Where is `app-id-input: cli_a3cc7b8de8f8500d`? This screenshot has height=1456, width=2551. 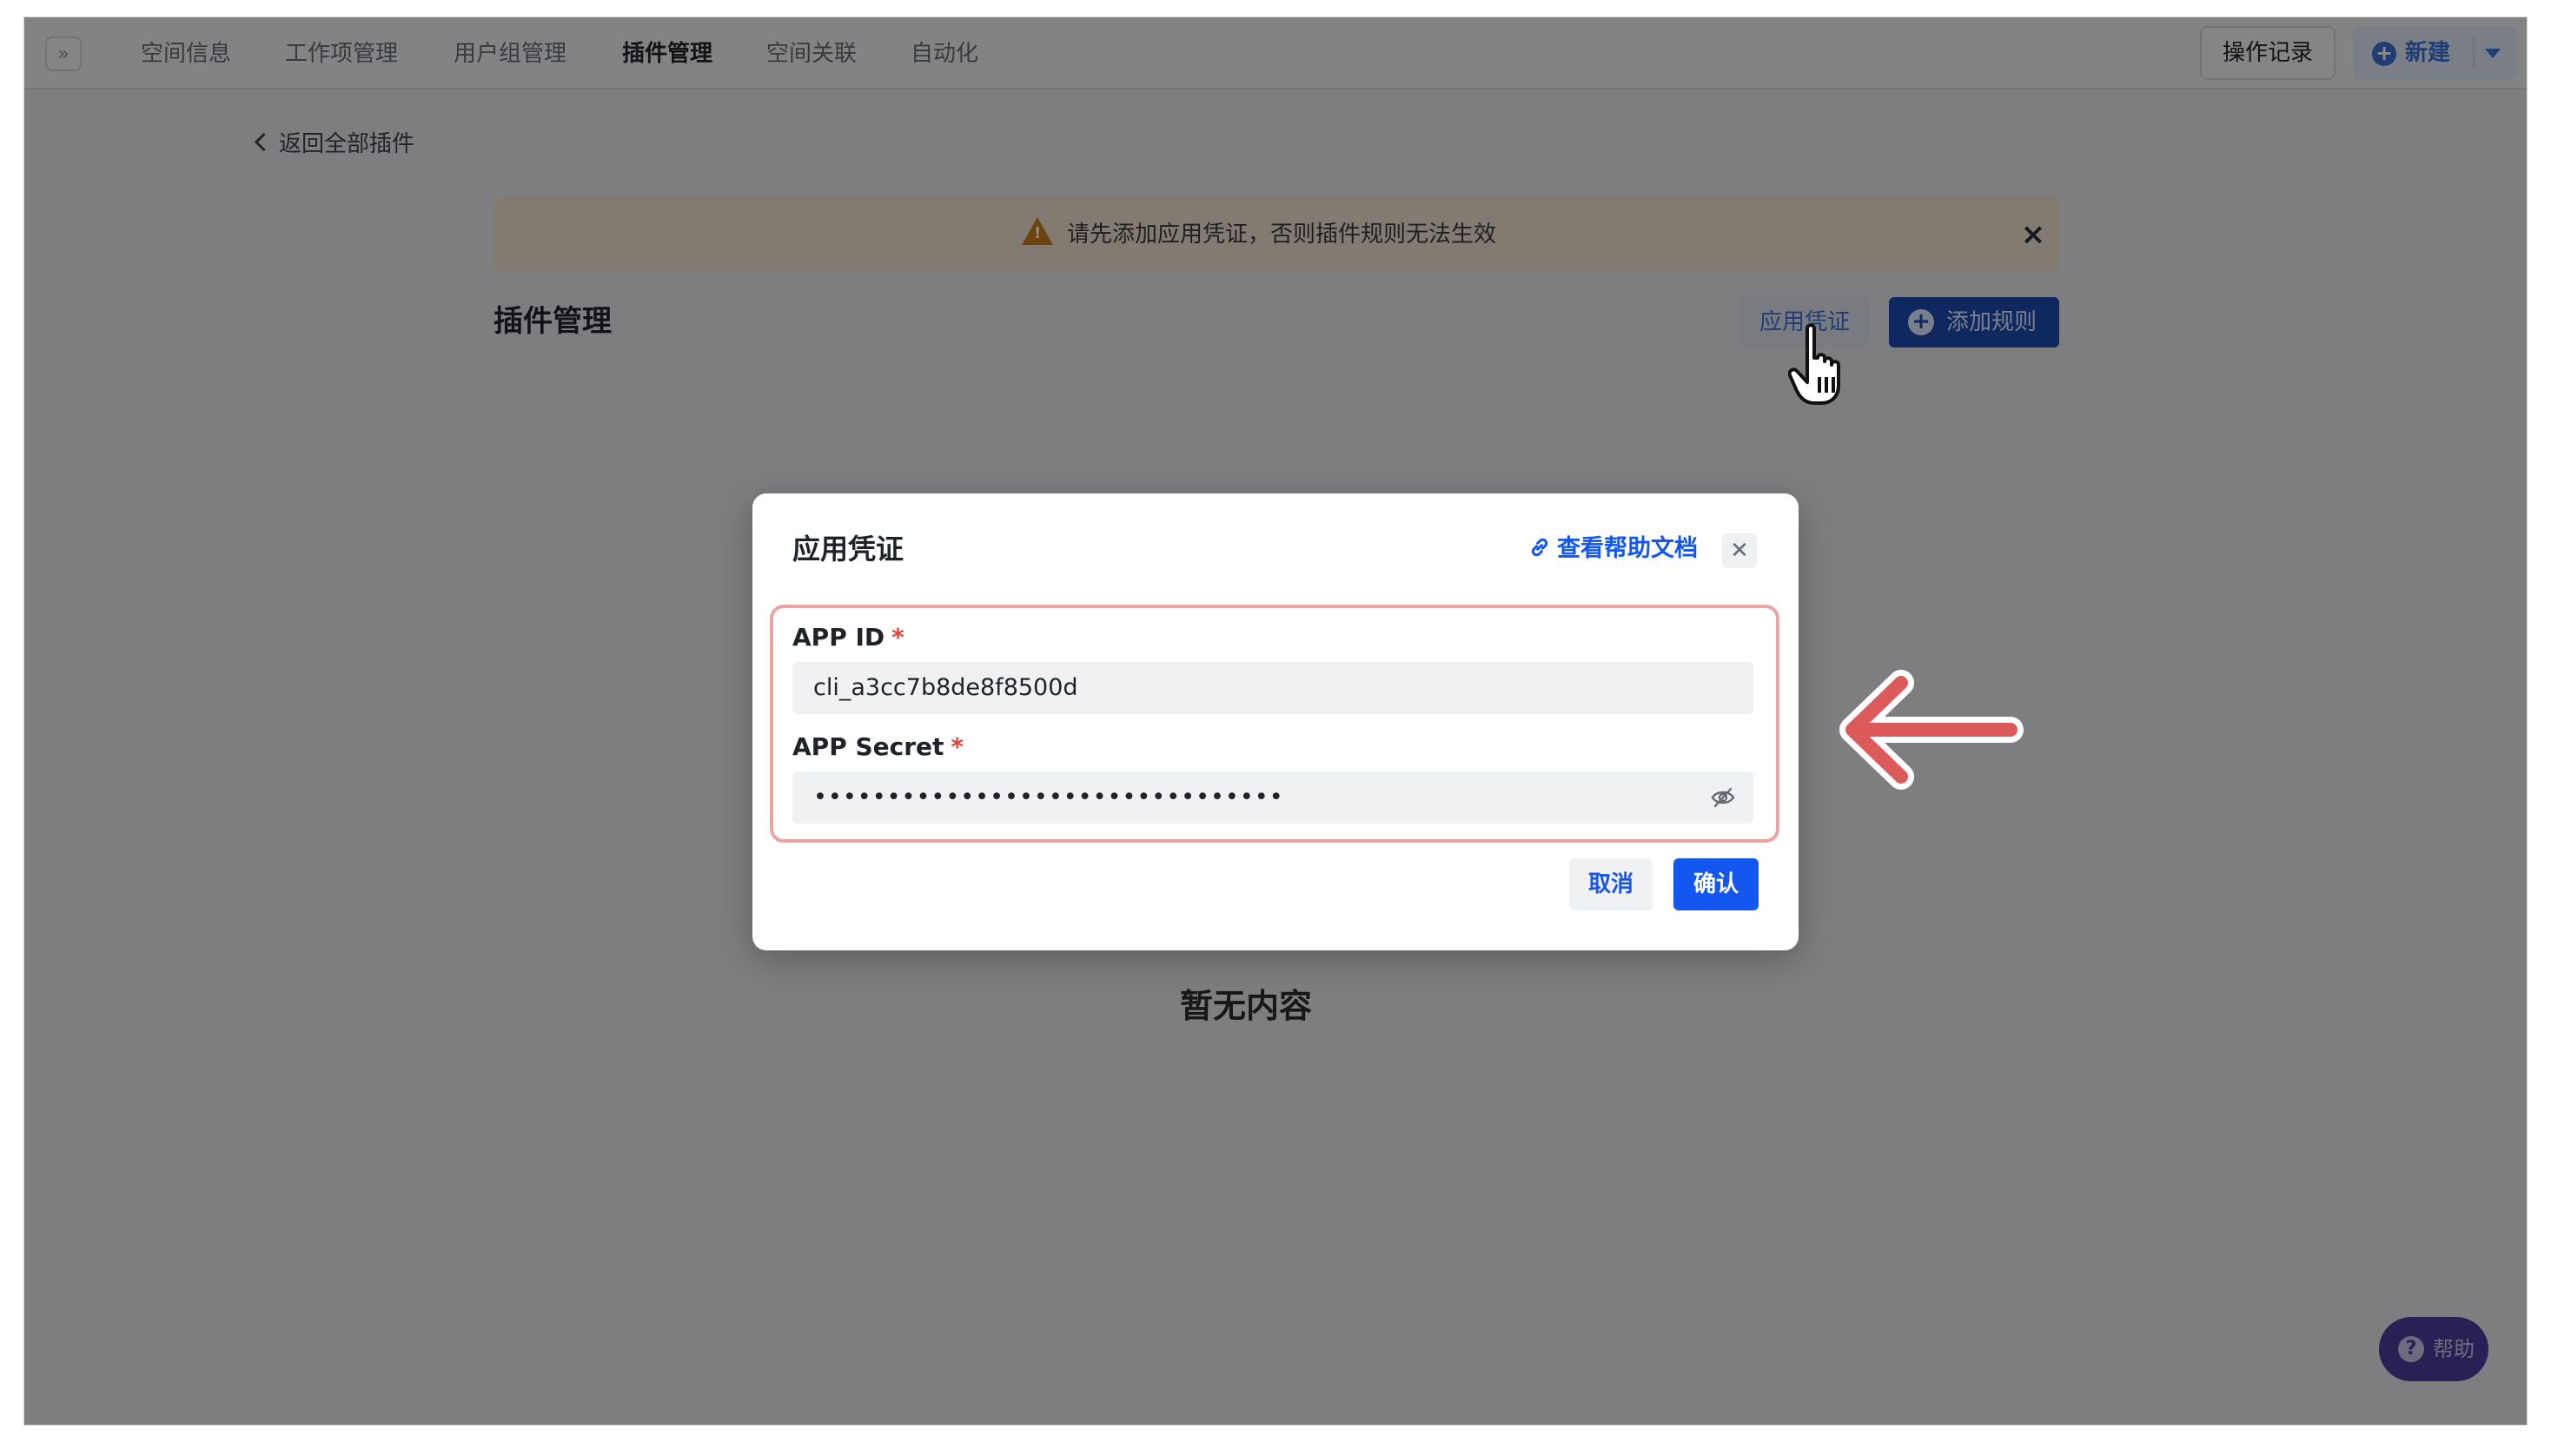 app-id-input: cli_a3cc7b8de8f8500d is located at coordinates (1272, 688).